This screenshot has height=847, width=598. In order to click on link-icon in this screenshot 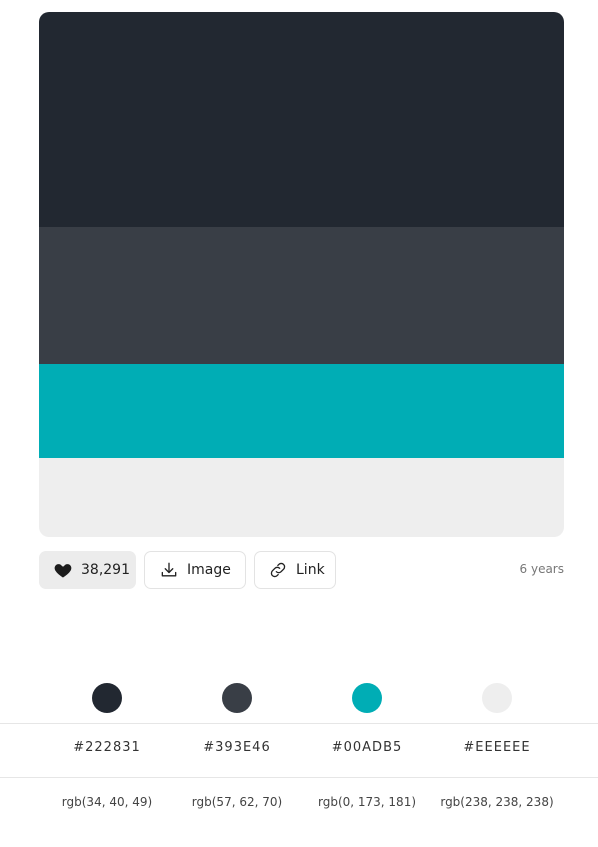, I will do `click(278, 570)`.